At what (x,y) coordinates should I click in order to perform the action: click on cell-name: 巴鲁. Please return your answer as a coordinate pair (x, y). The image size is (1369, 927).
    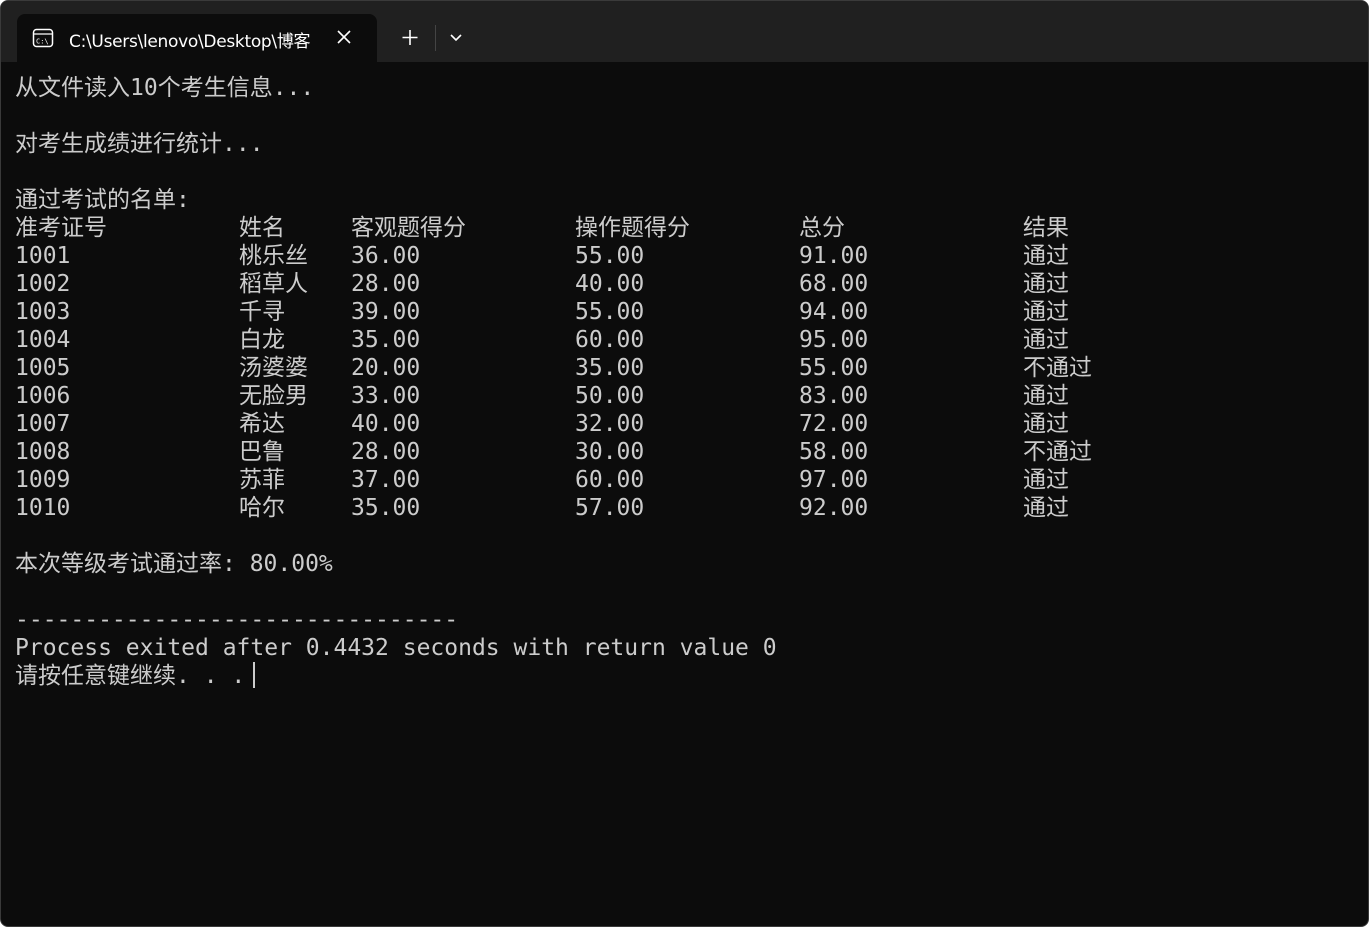
    Looking at the image, I should click on (262, 452).